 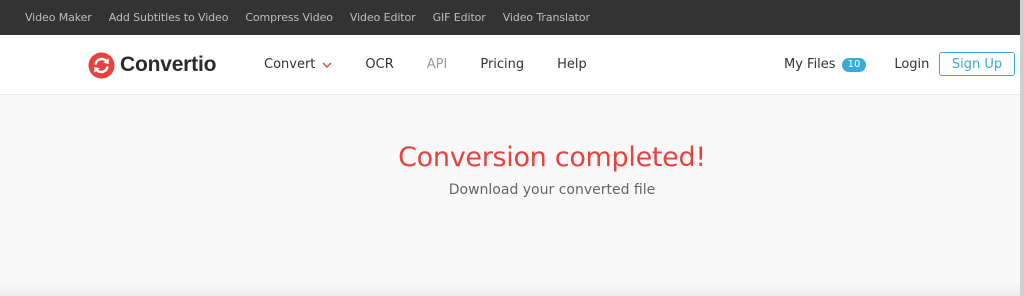 I want to click on main-nav: Convert OCR API Pricing Help, so click(x=442, y=64).